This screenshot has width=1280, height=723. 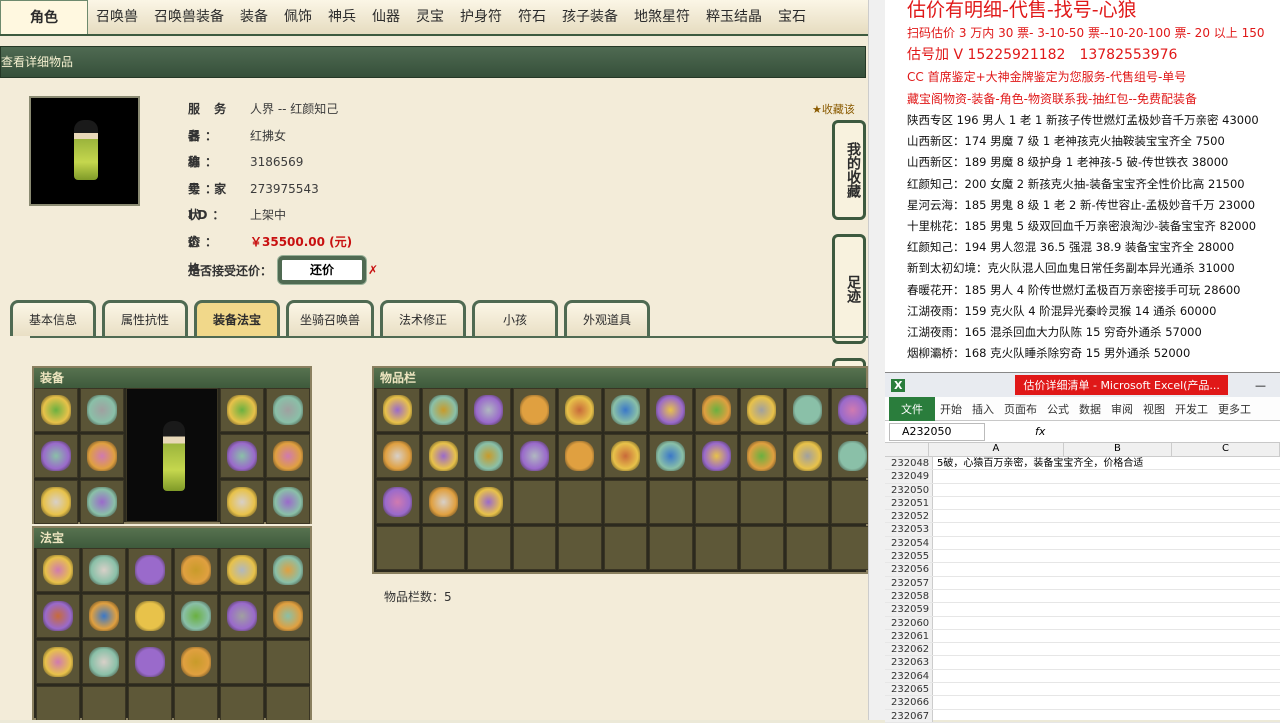 I want to click on sheet-row: 232048 5破，心猿百万亲密，装备宝宝齐全，价格合适, so click(x=1082, y=464).